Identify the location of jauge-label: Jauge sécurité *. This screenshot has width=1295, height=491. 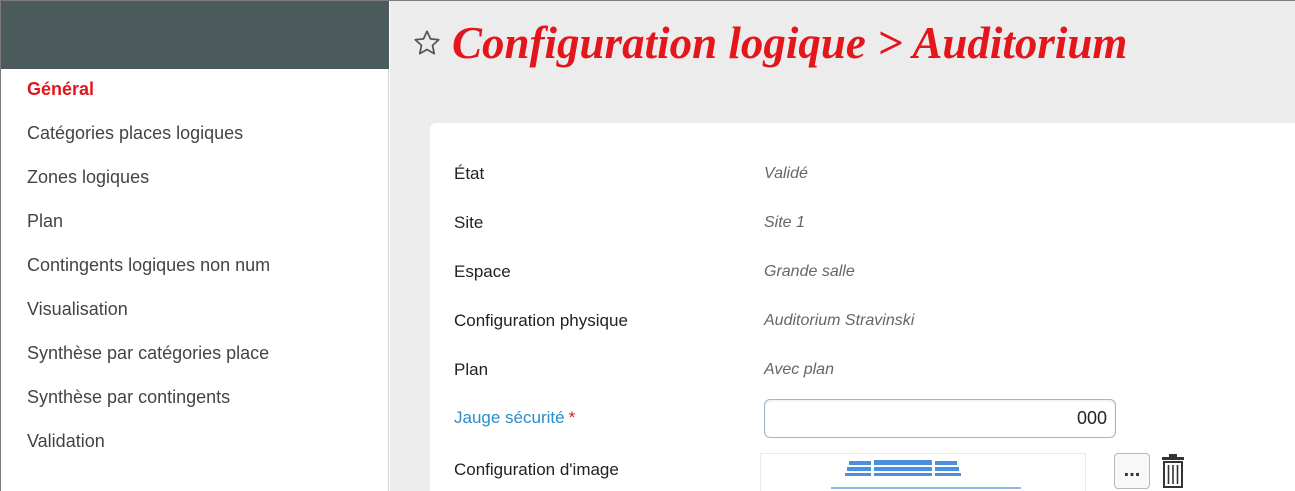
(609, 418).